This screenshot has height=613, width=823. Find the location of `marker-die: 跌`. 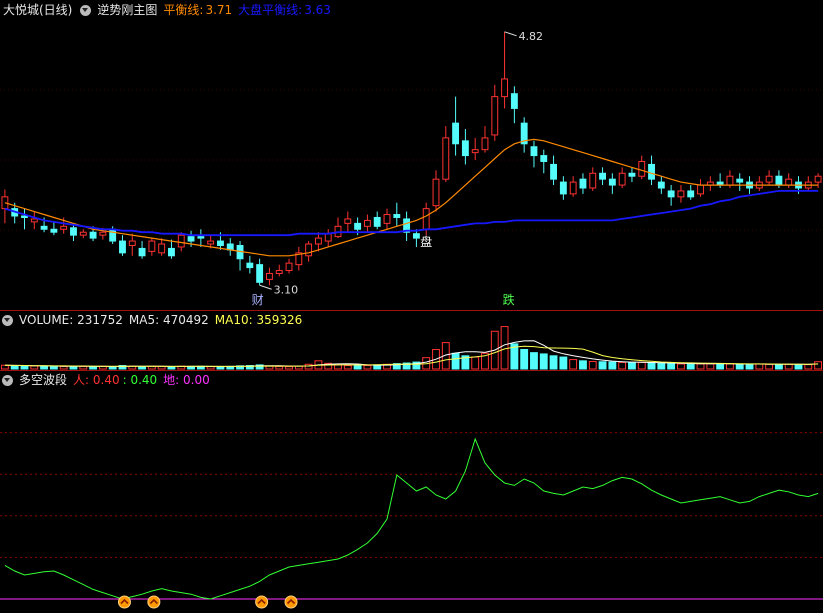

marker-die: 跌 is located at coordinates (509, 299).